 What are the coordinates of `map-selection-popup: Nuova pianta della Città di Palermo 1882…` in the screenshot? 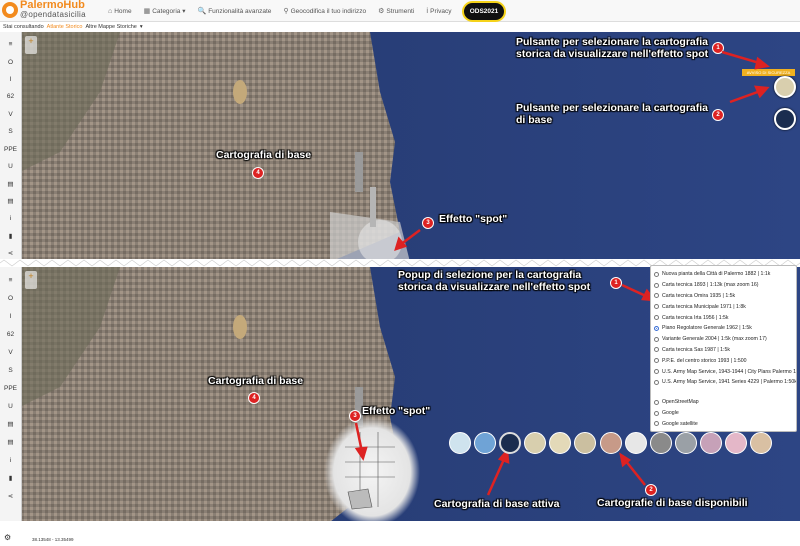 It's located at (723, 348).